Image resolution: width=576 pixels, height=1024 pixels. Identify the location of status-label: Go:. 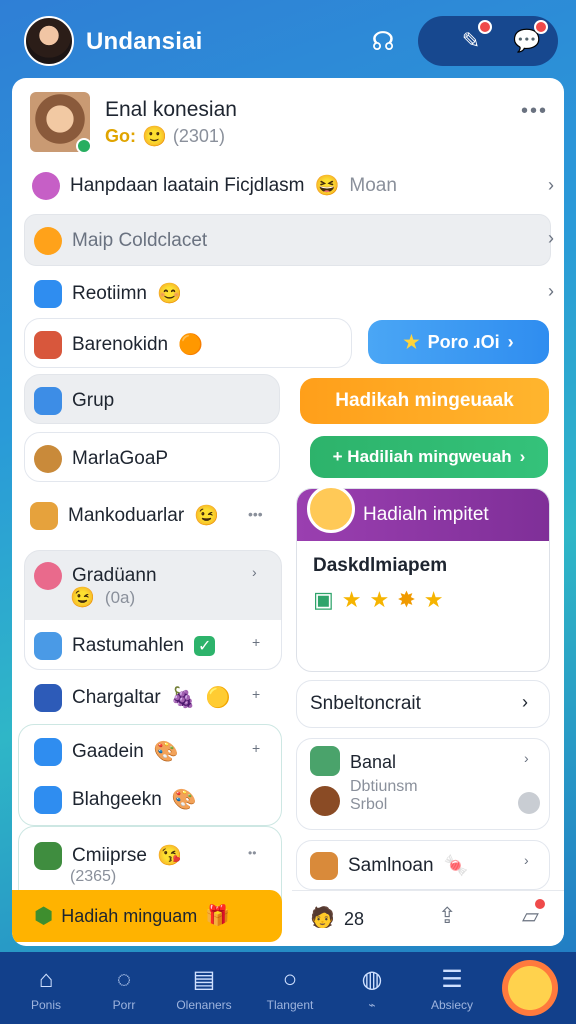
(120, 136).